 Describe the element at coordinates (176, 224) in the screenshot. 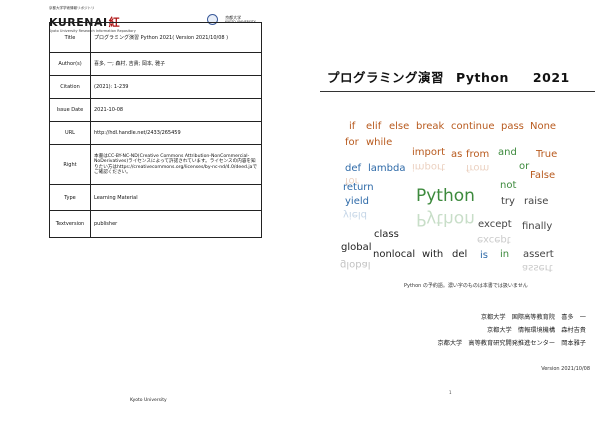

I see `meta-value: publisher` at that location.